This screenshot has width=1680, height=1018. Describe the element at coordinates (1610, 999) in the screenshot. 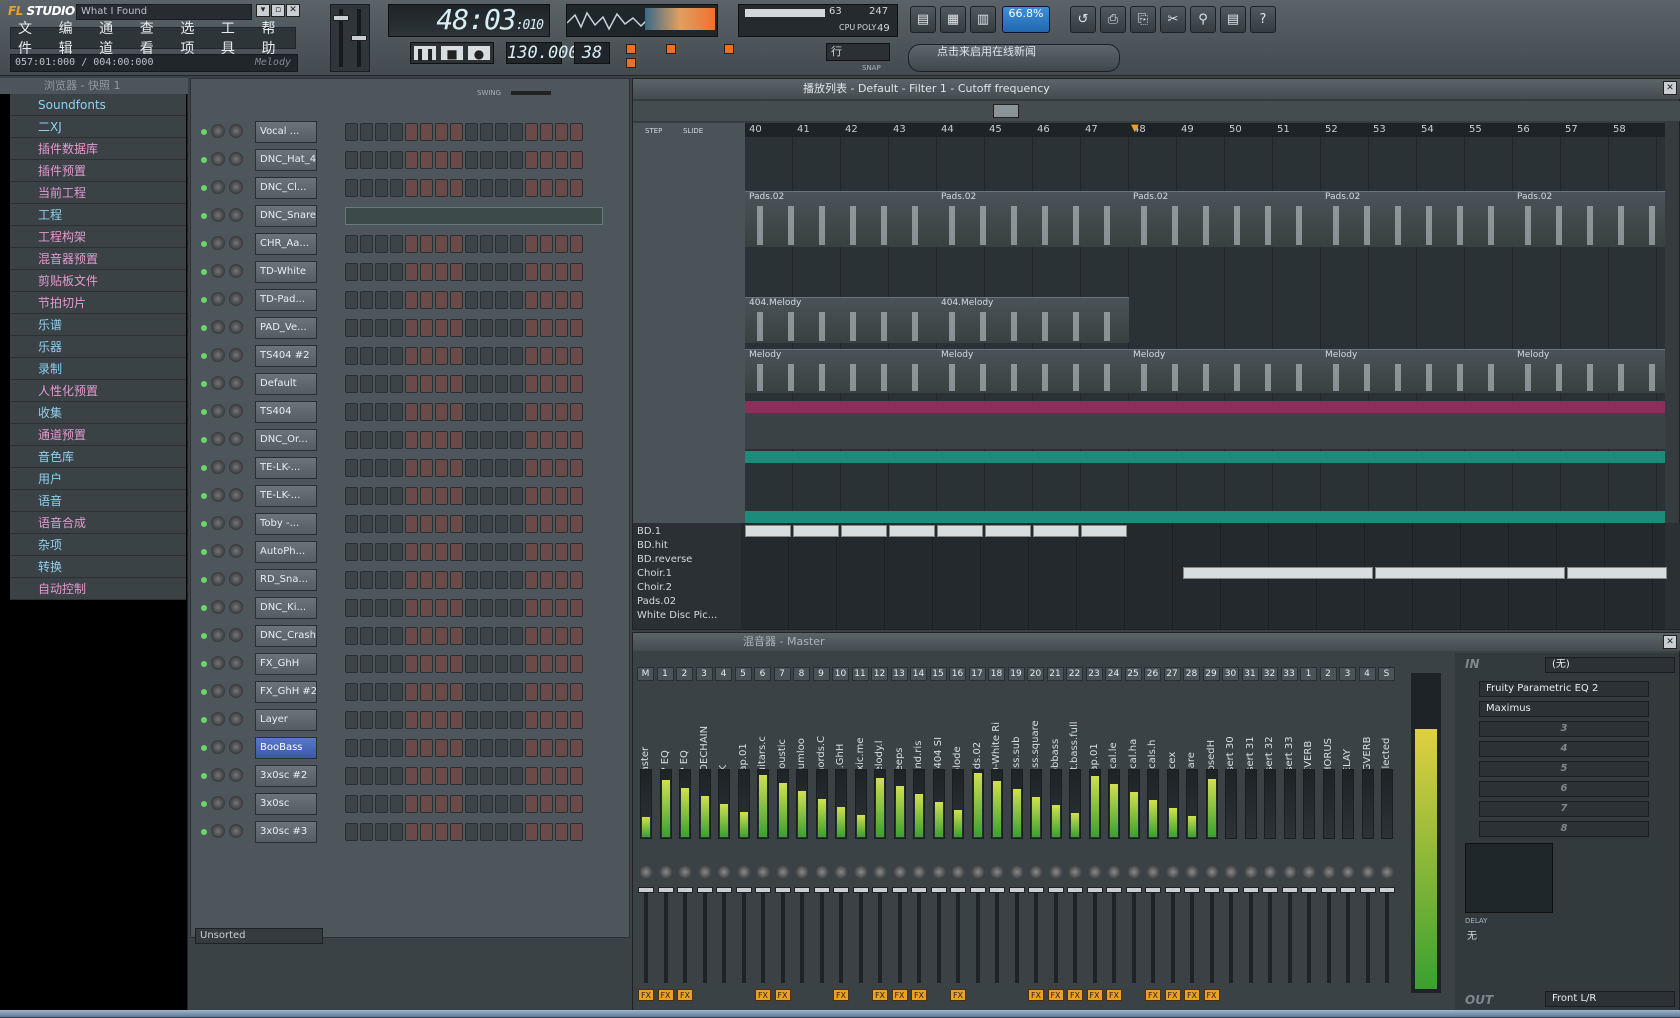

I see `output-selector: Front L/R` at that location.